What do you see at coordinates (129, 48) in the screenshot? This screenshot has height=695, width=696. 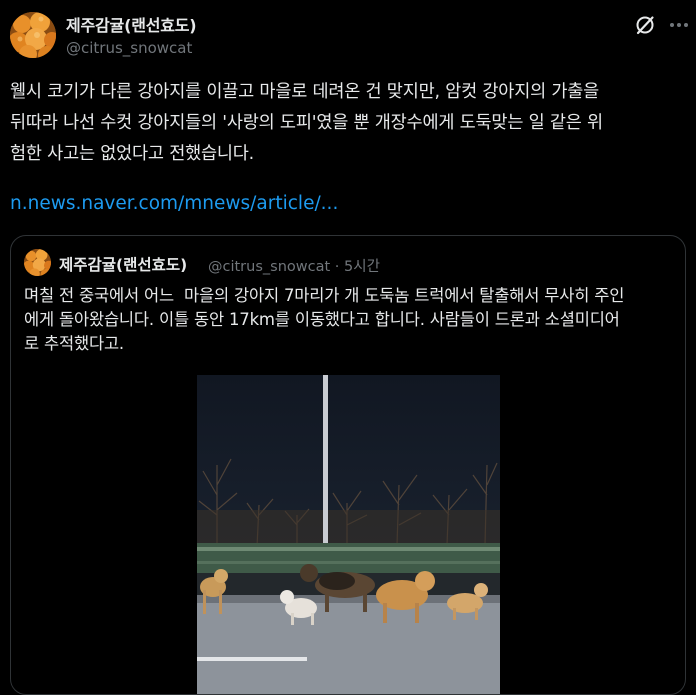 I see `author-handle: @citrus_snowcat` at bounding box center [129, 48].